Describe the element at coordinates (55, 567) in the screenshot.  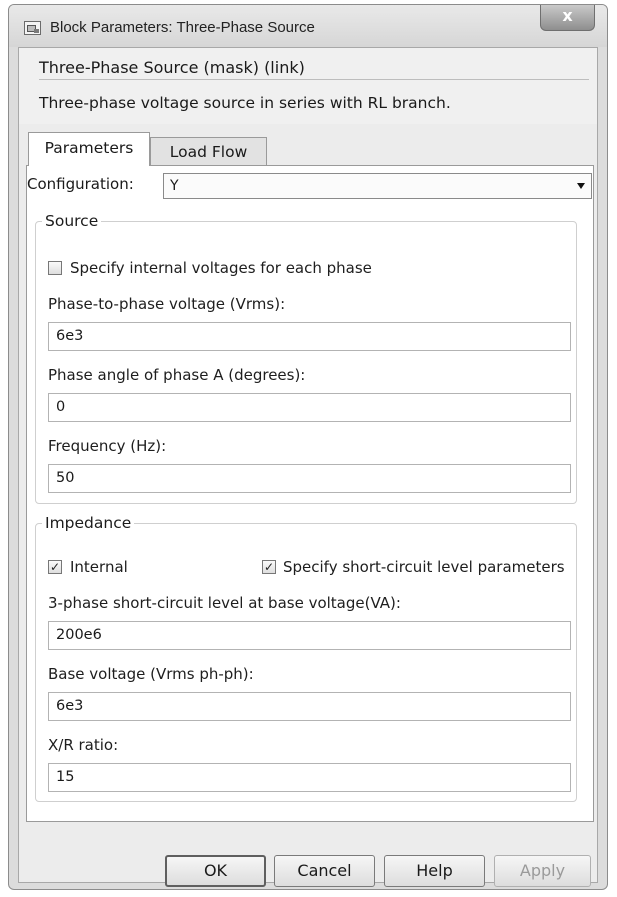
I see `internal-checkbox: ✓` at that location.